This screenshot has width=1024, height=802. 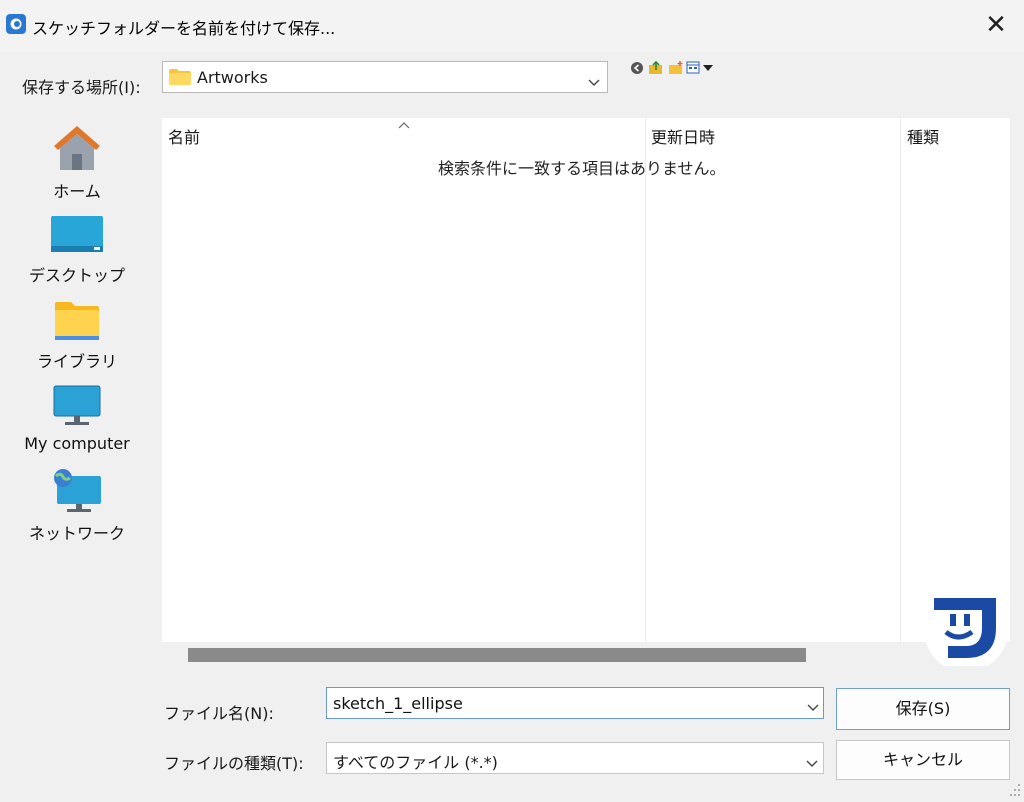 What do you see at coordinates (923, 709) in the screenshot?
I see `save-button: 保存(S)` at bounding box center [923, 709].